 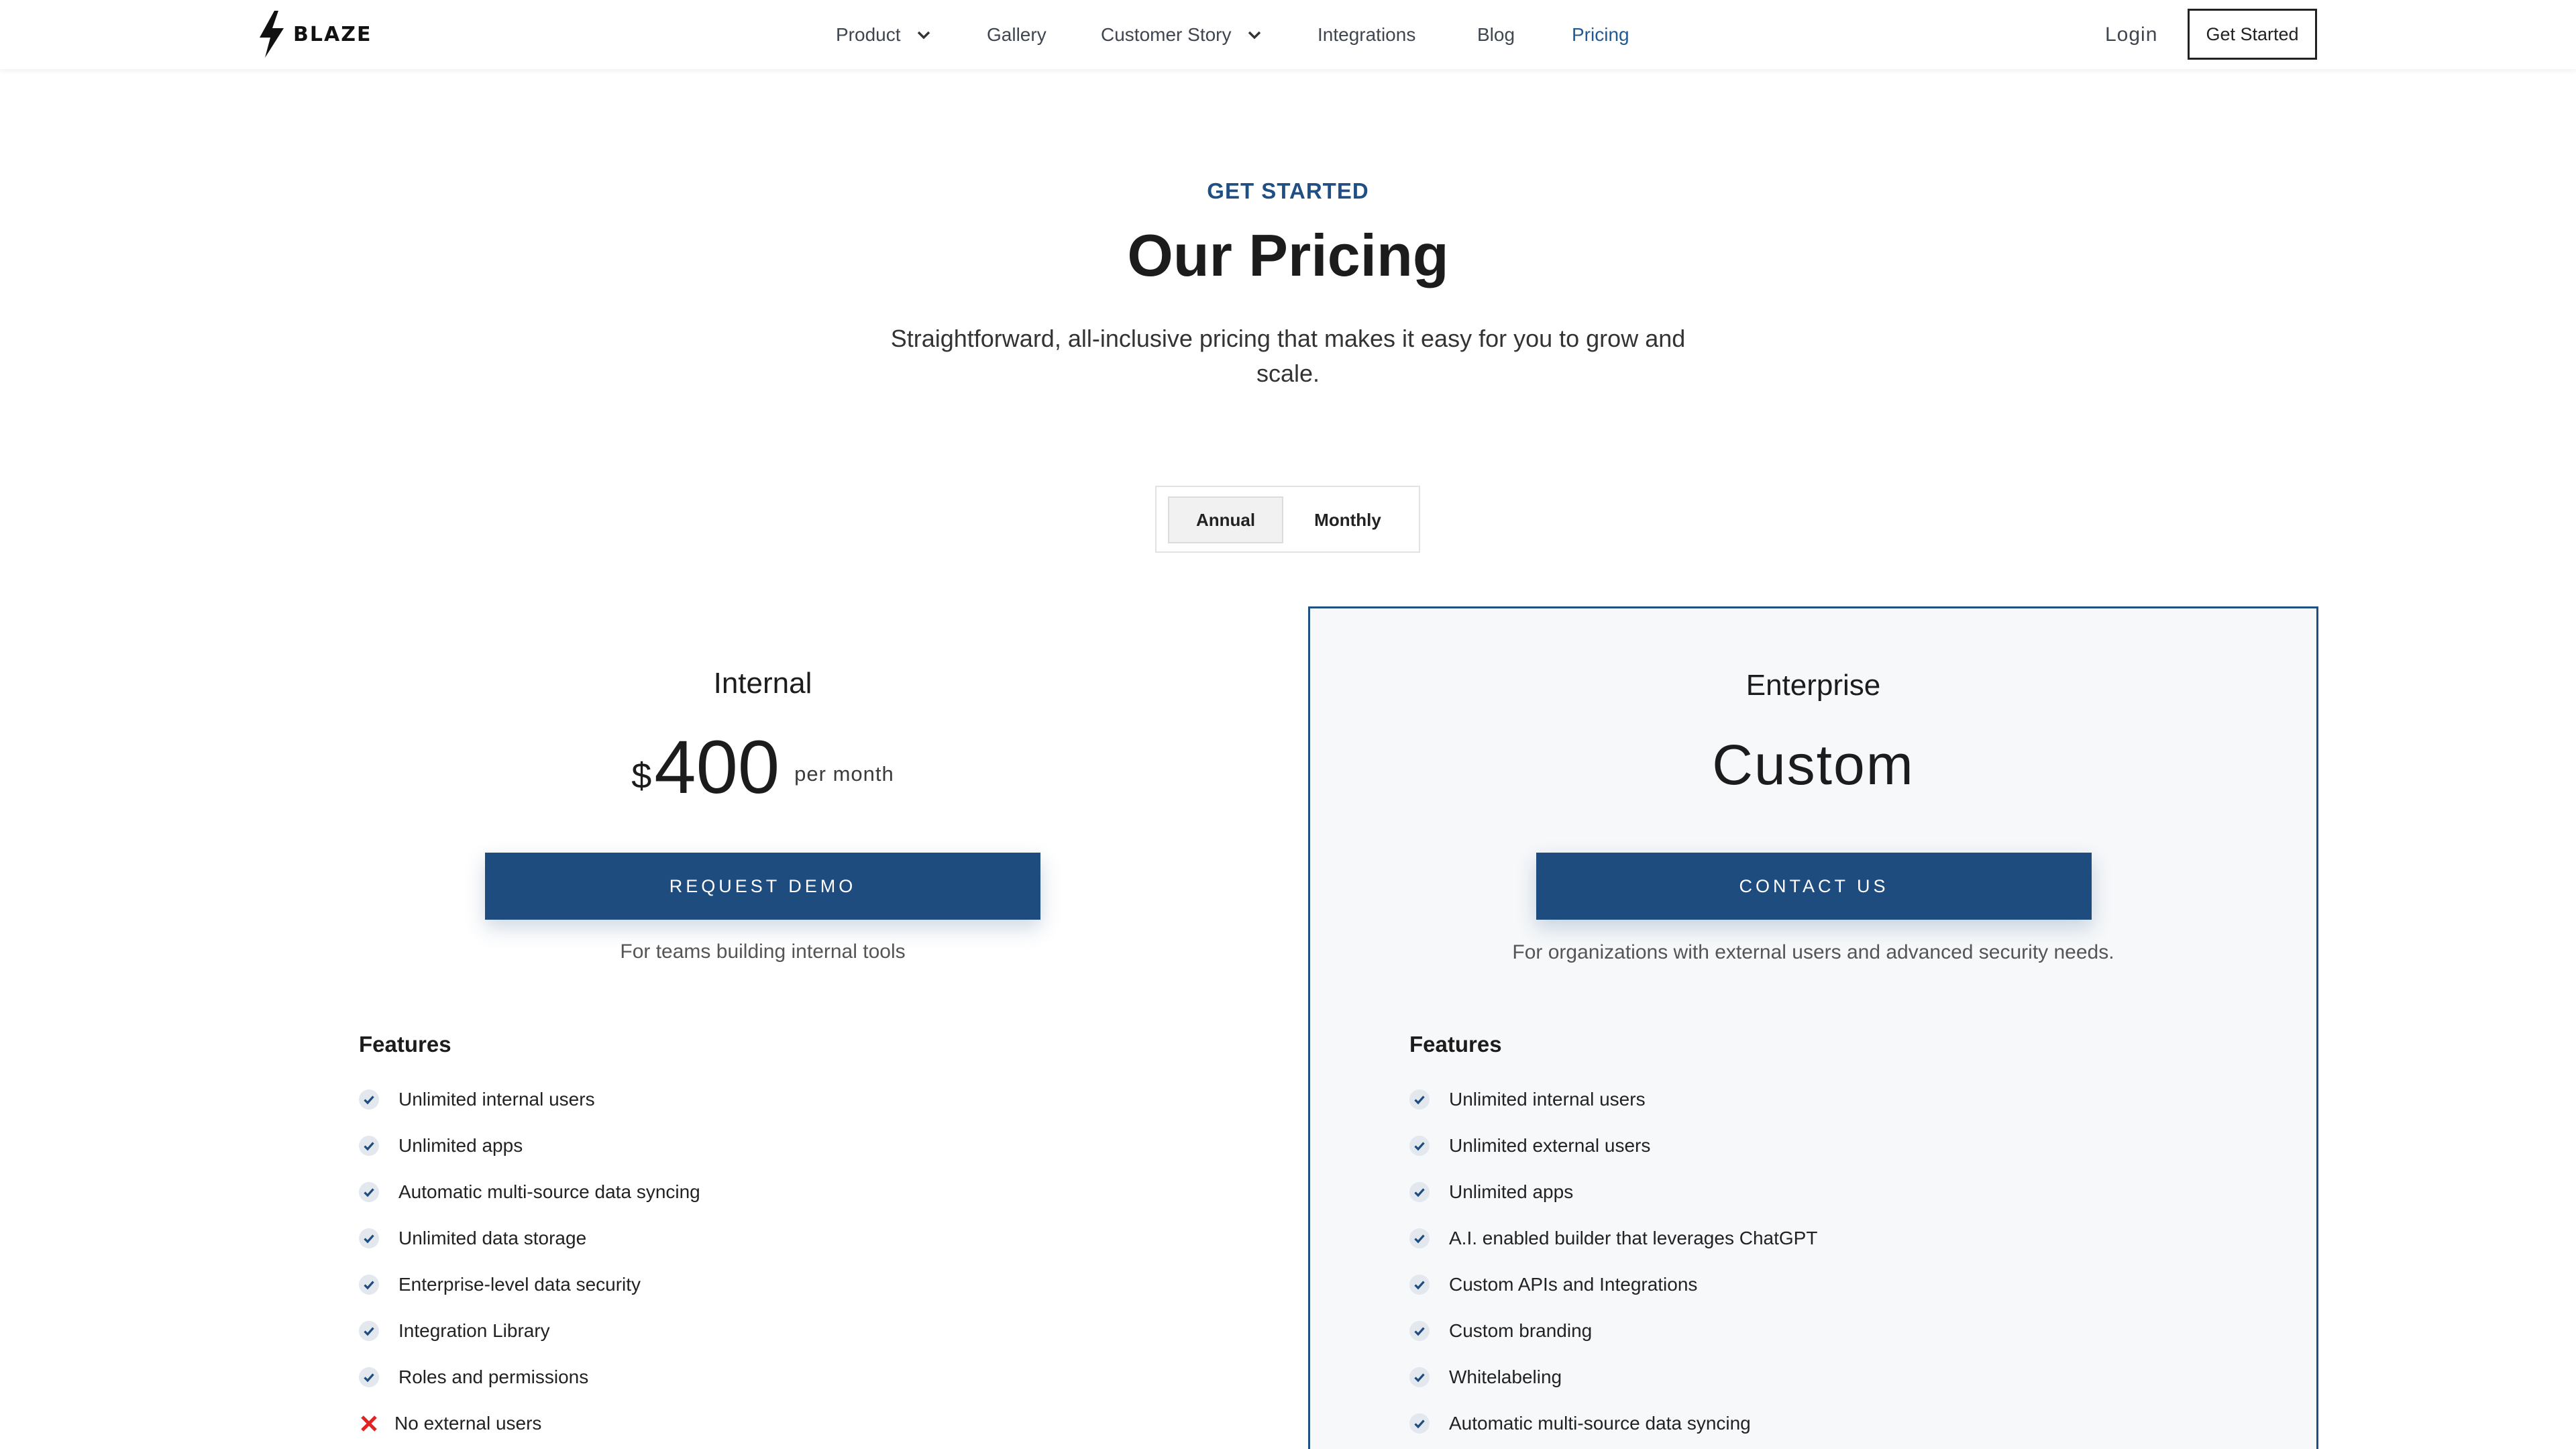 I want to click on toggle-annual: Annual, so click(x=1225, y=519).